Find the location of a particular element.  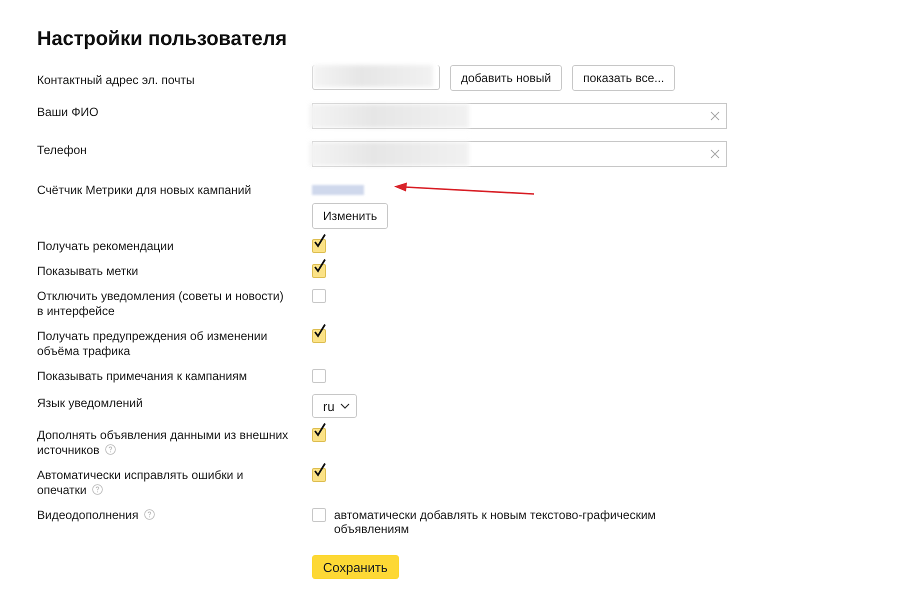

redacted-counter is located at coordinates (338, 190).